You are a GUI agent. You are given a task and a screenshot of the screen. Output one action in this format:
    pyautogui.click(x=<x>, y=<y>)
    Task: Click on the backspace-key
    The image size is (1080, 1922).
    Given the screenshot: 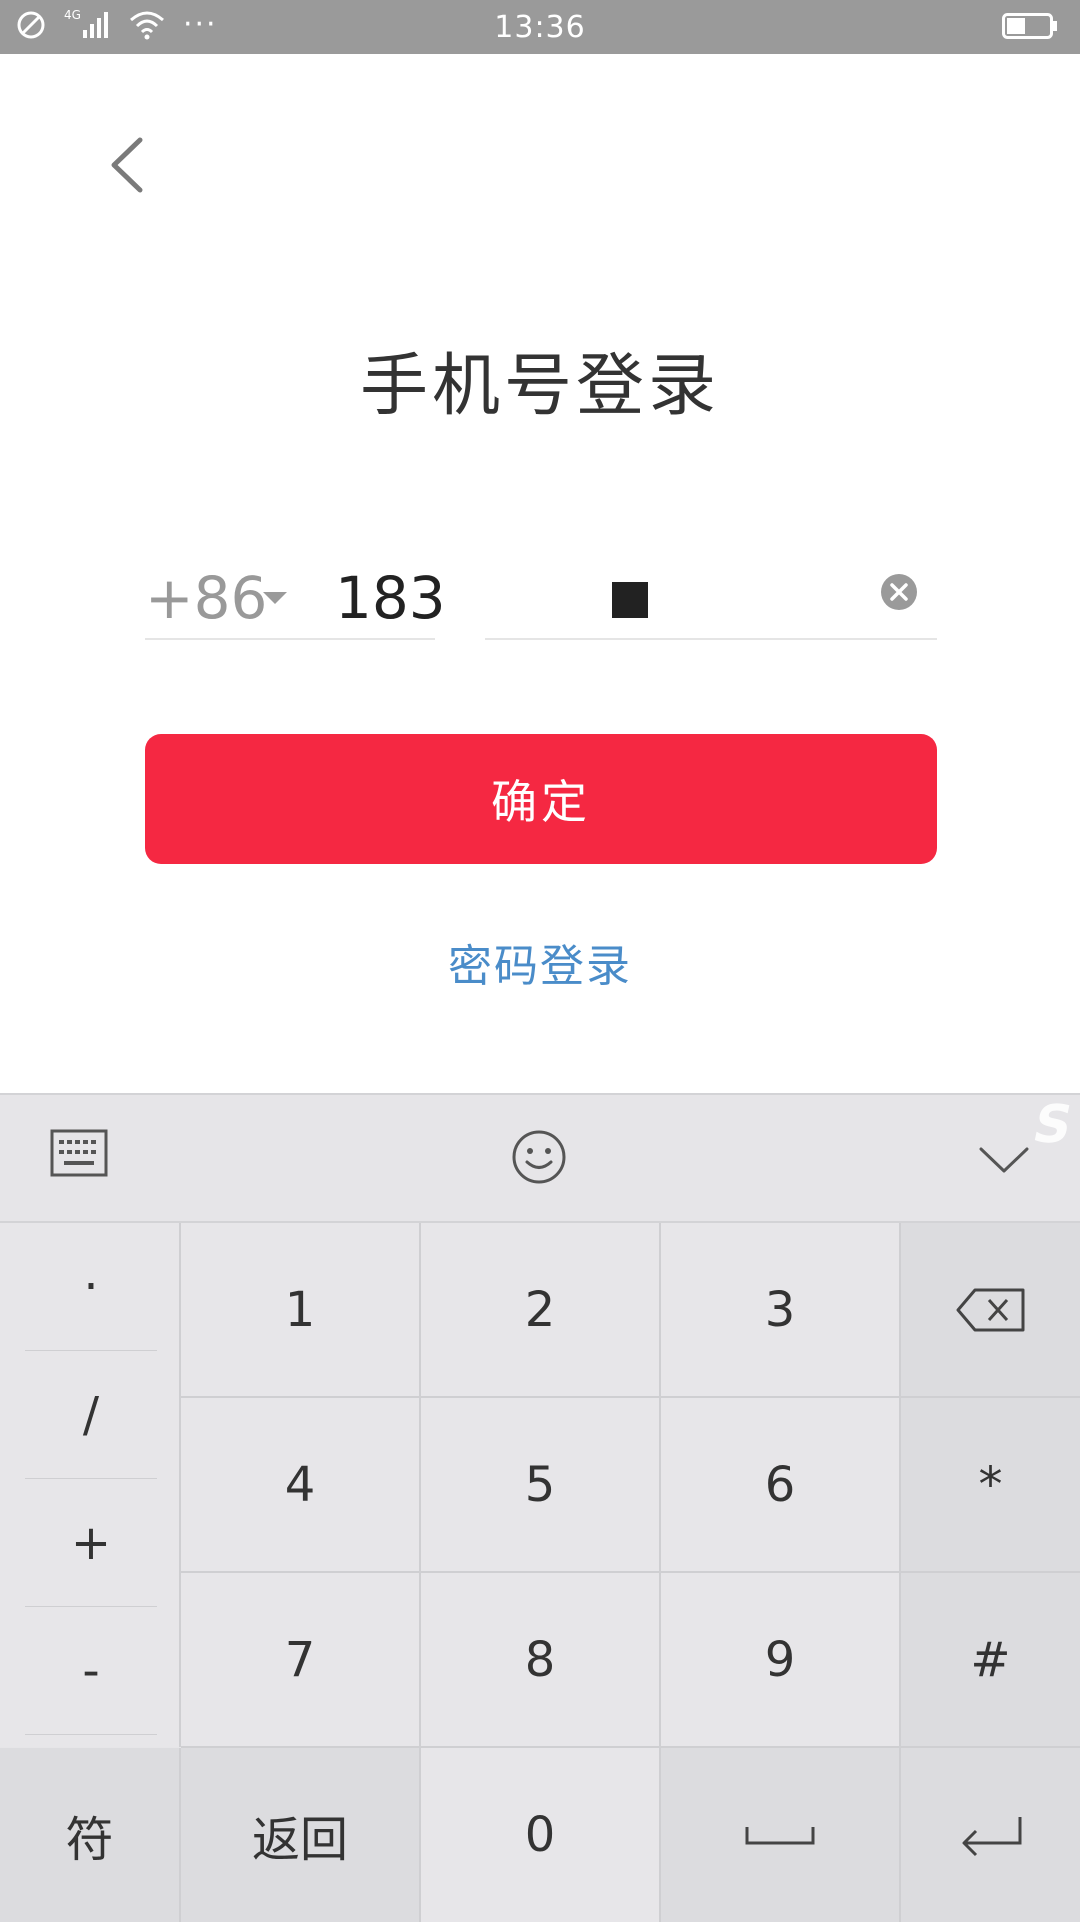 What is the action you would take?
    pyautogui.click(x=990, y=1310)
    